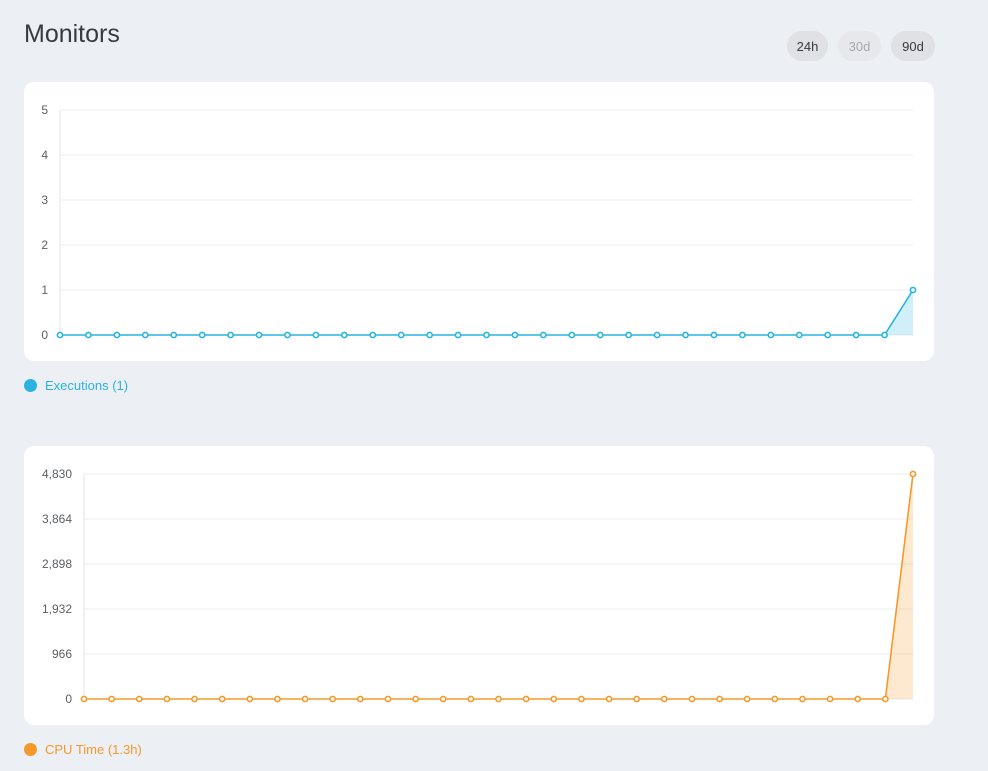  What do you see at coordinates (913, 46) in the screenshot?
I see `range-90d-button: 90d` at bounding box center [913, 46].